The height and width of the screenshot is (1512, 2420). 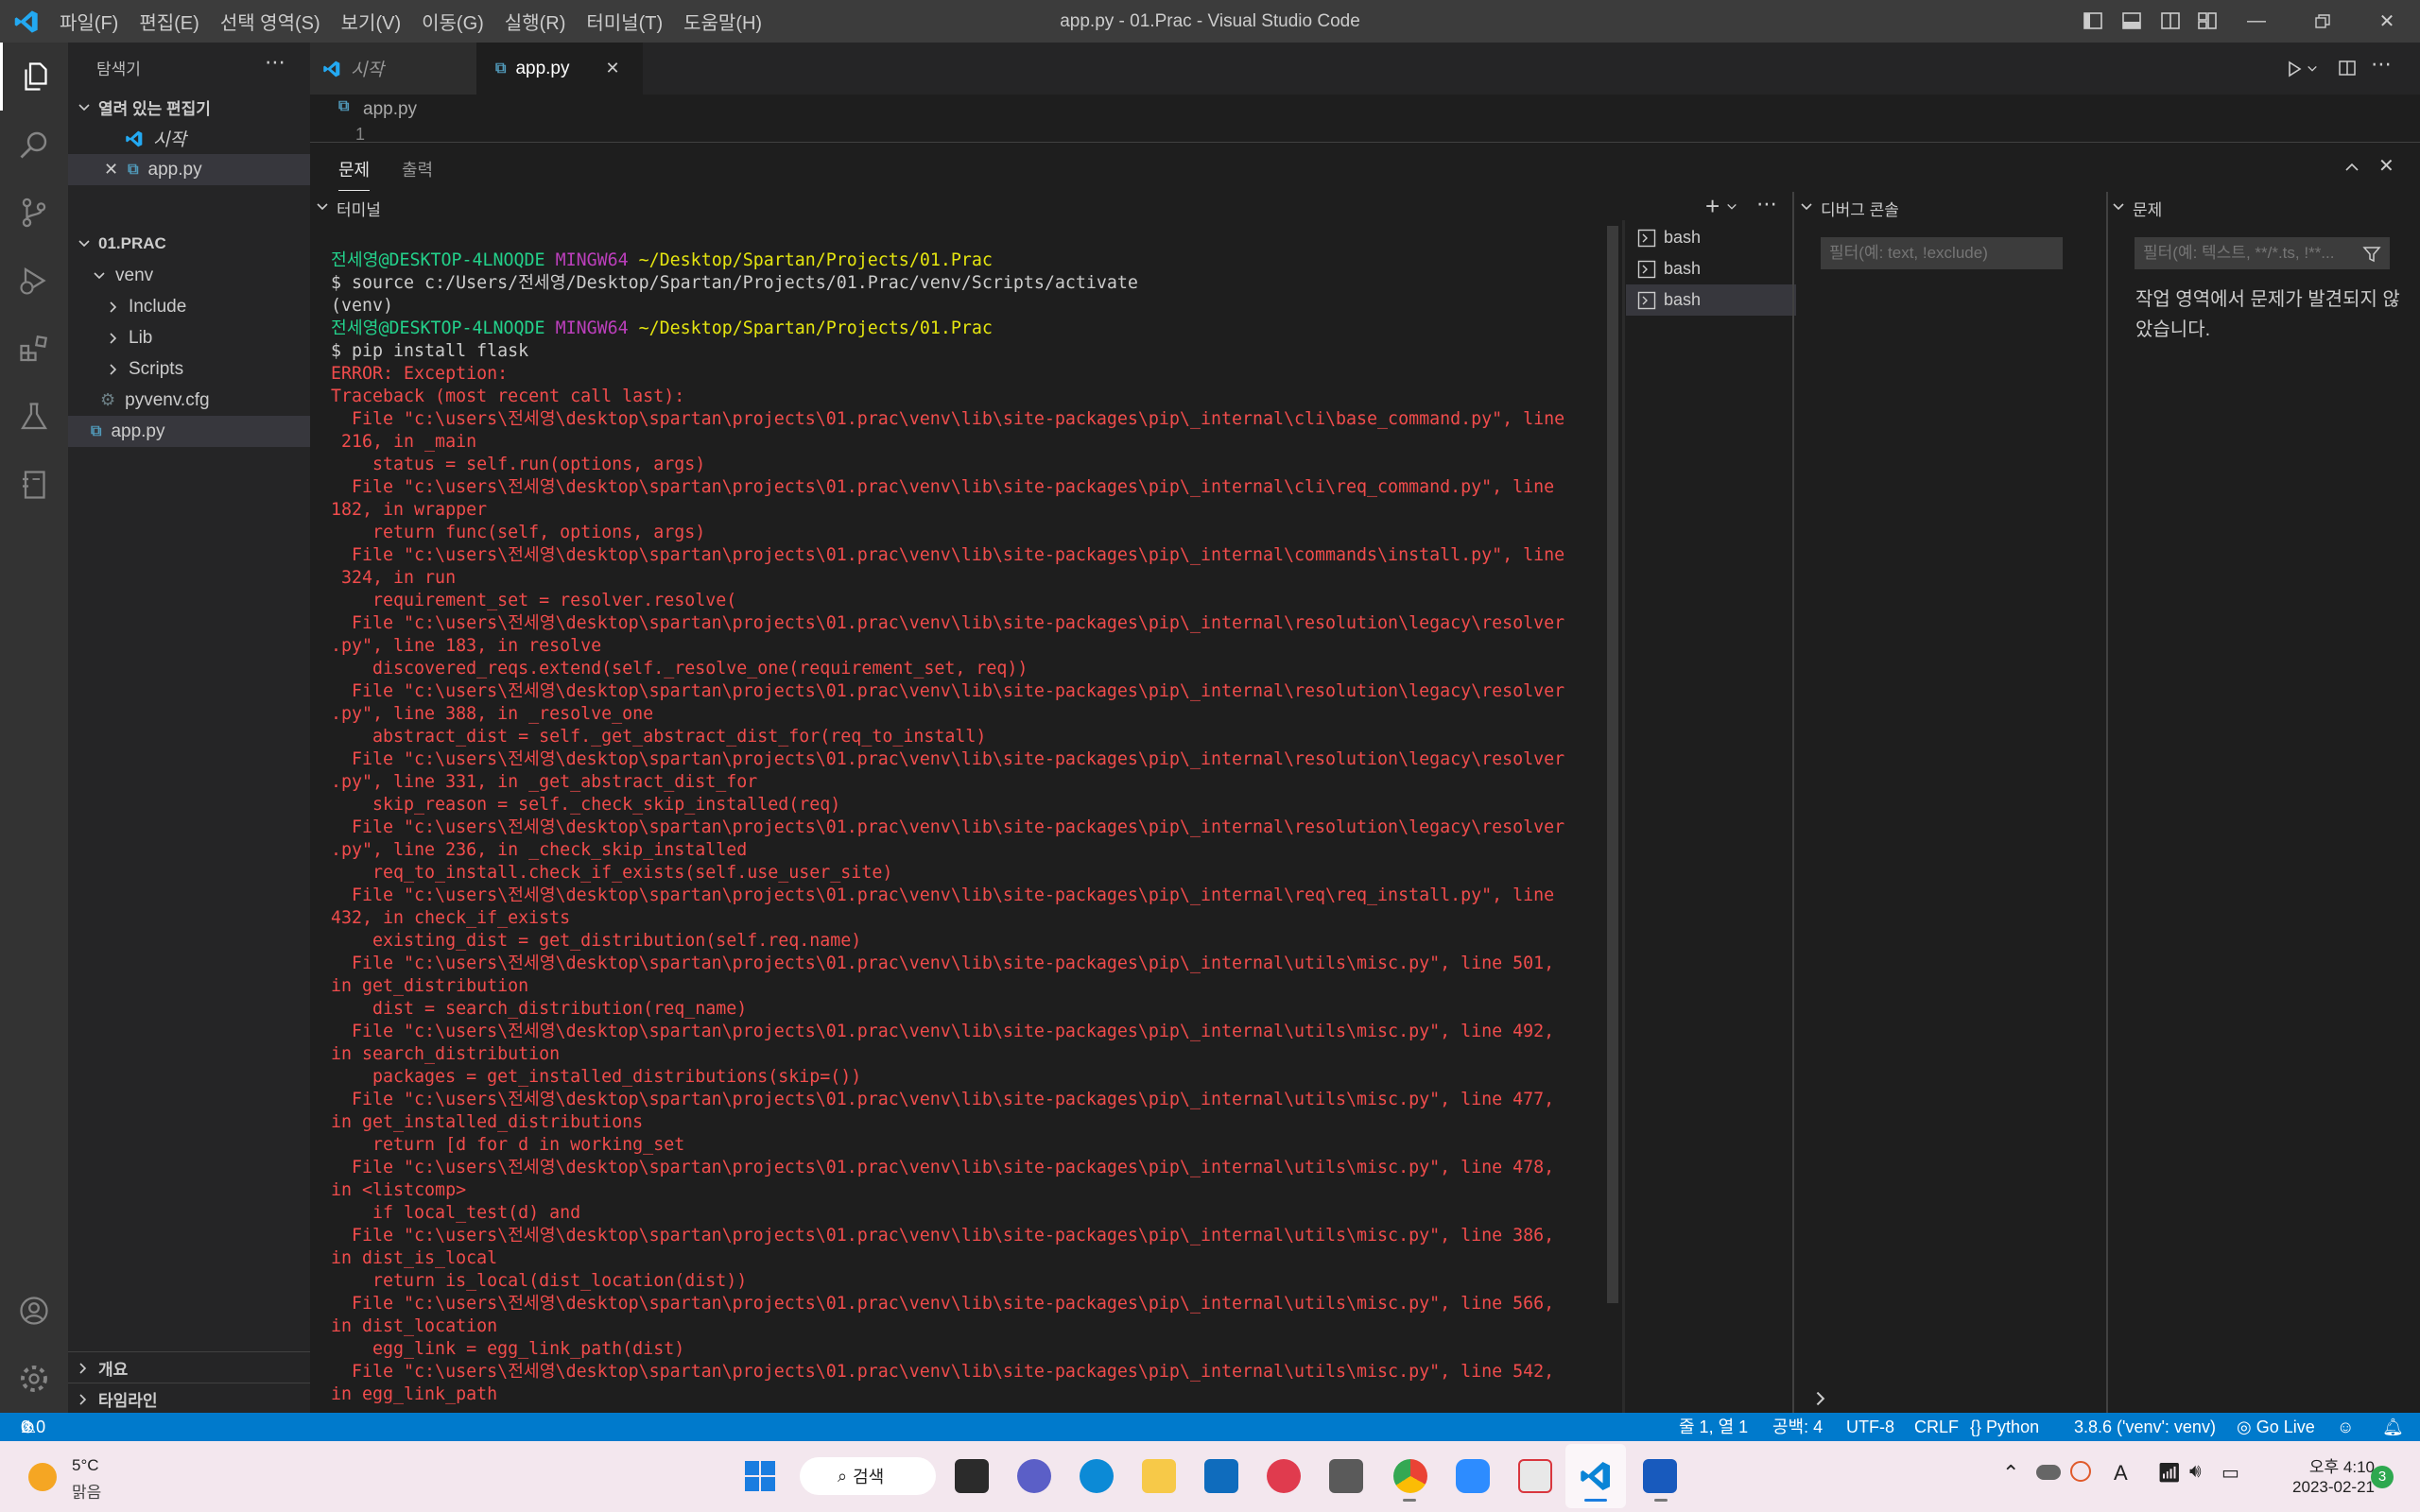 I want to click on menu-terminal: 터미널(T), so click(x=624, y=21).